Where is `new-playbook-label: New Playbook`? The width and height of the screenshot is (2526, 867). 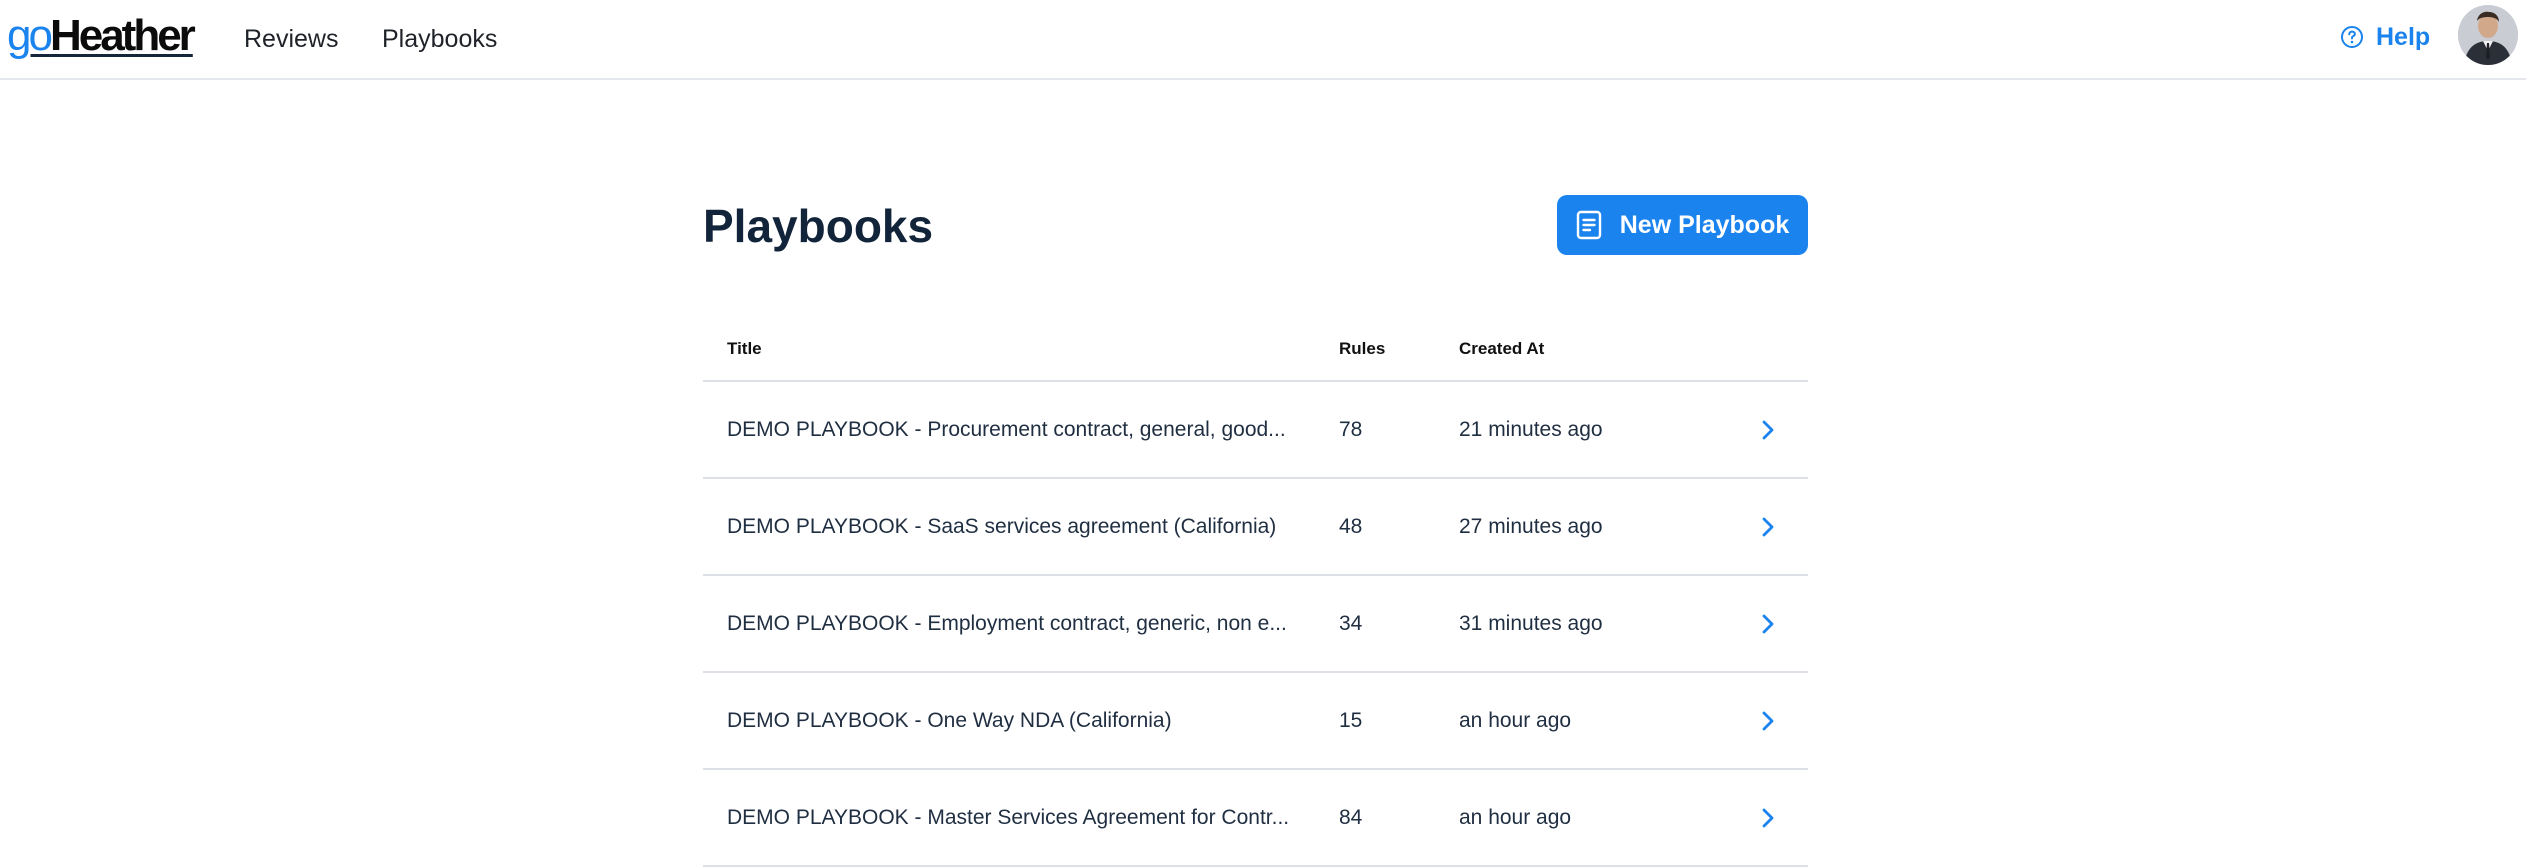 new-playbook-label: New Playbook is located at coordinates (1704, 224).